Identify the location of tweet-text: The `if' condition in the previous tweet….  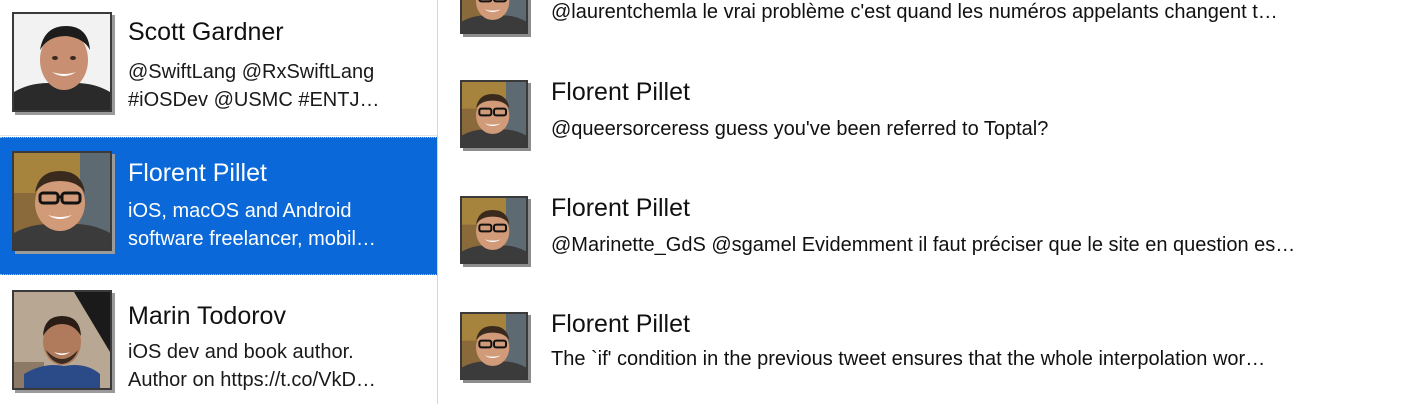
(908, 359).